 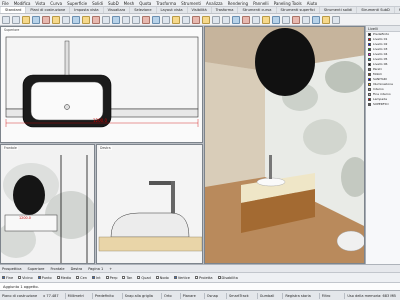 What do you see at coordinates (191, 3) in the screenshot?
I see `menu-item-strumenti: Strumenti` at bounding box center [191, 3].